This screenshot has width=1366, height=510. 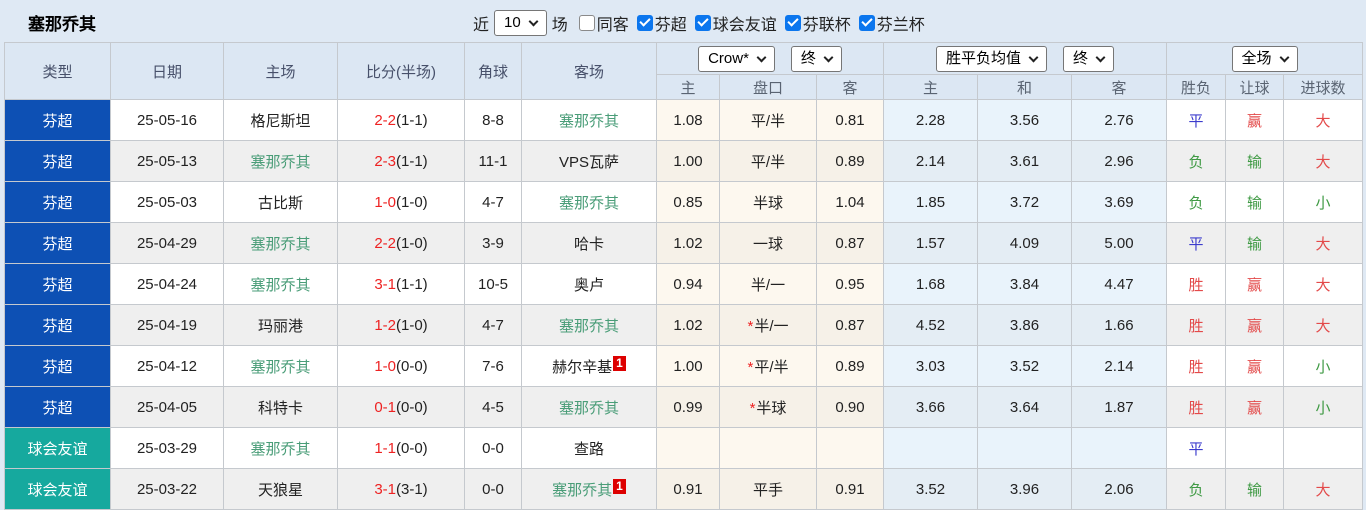 I want to click on top-bar: 塞那乔其 近 10 场 同客 芬超 球会友谊 芬联杯 芬兰杯, so click(x=683, y=21).